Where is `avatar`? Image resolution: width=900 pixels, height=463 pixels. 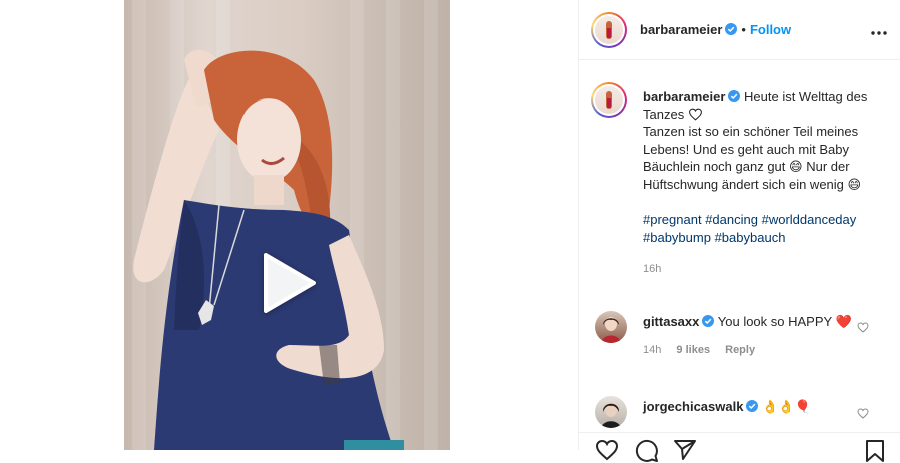 avatar is located at coordinates (609, 30).